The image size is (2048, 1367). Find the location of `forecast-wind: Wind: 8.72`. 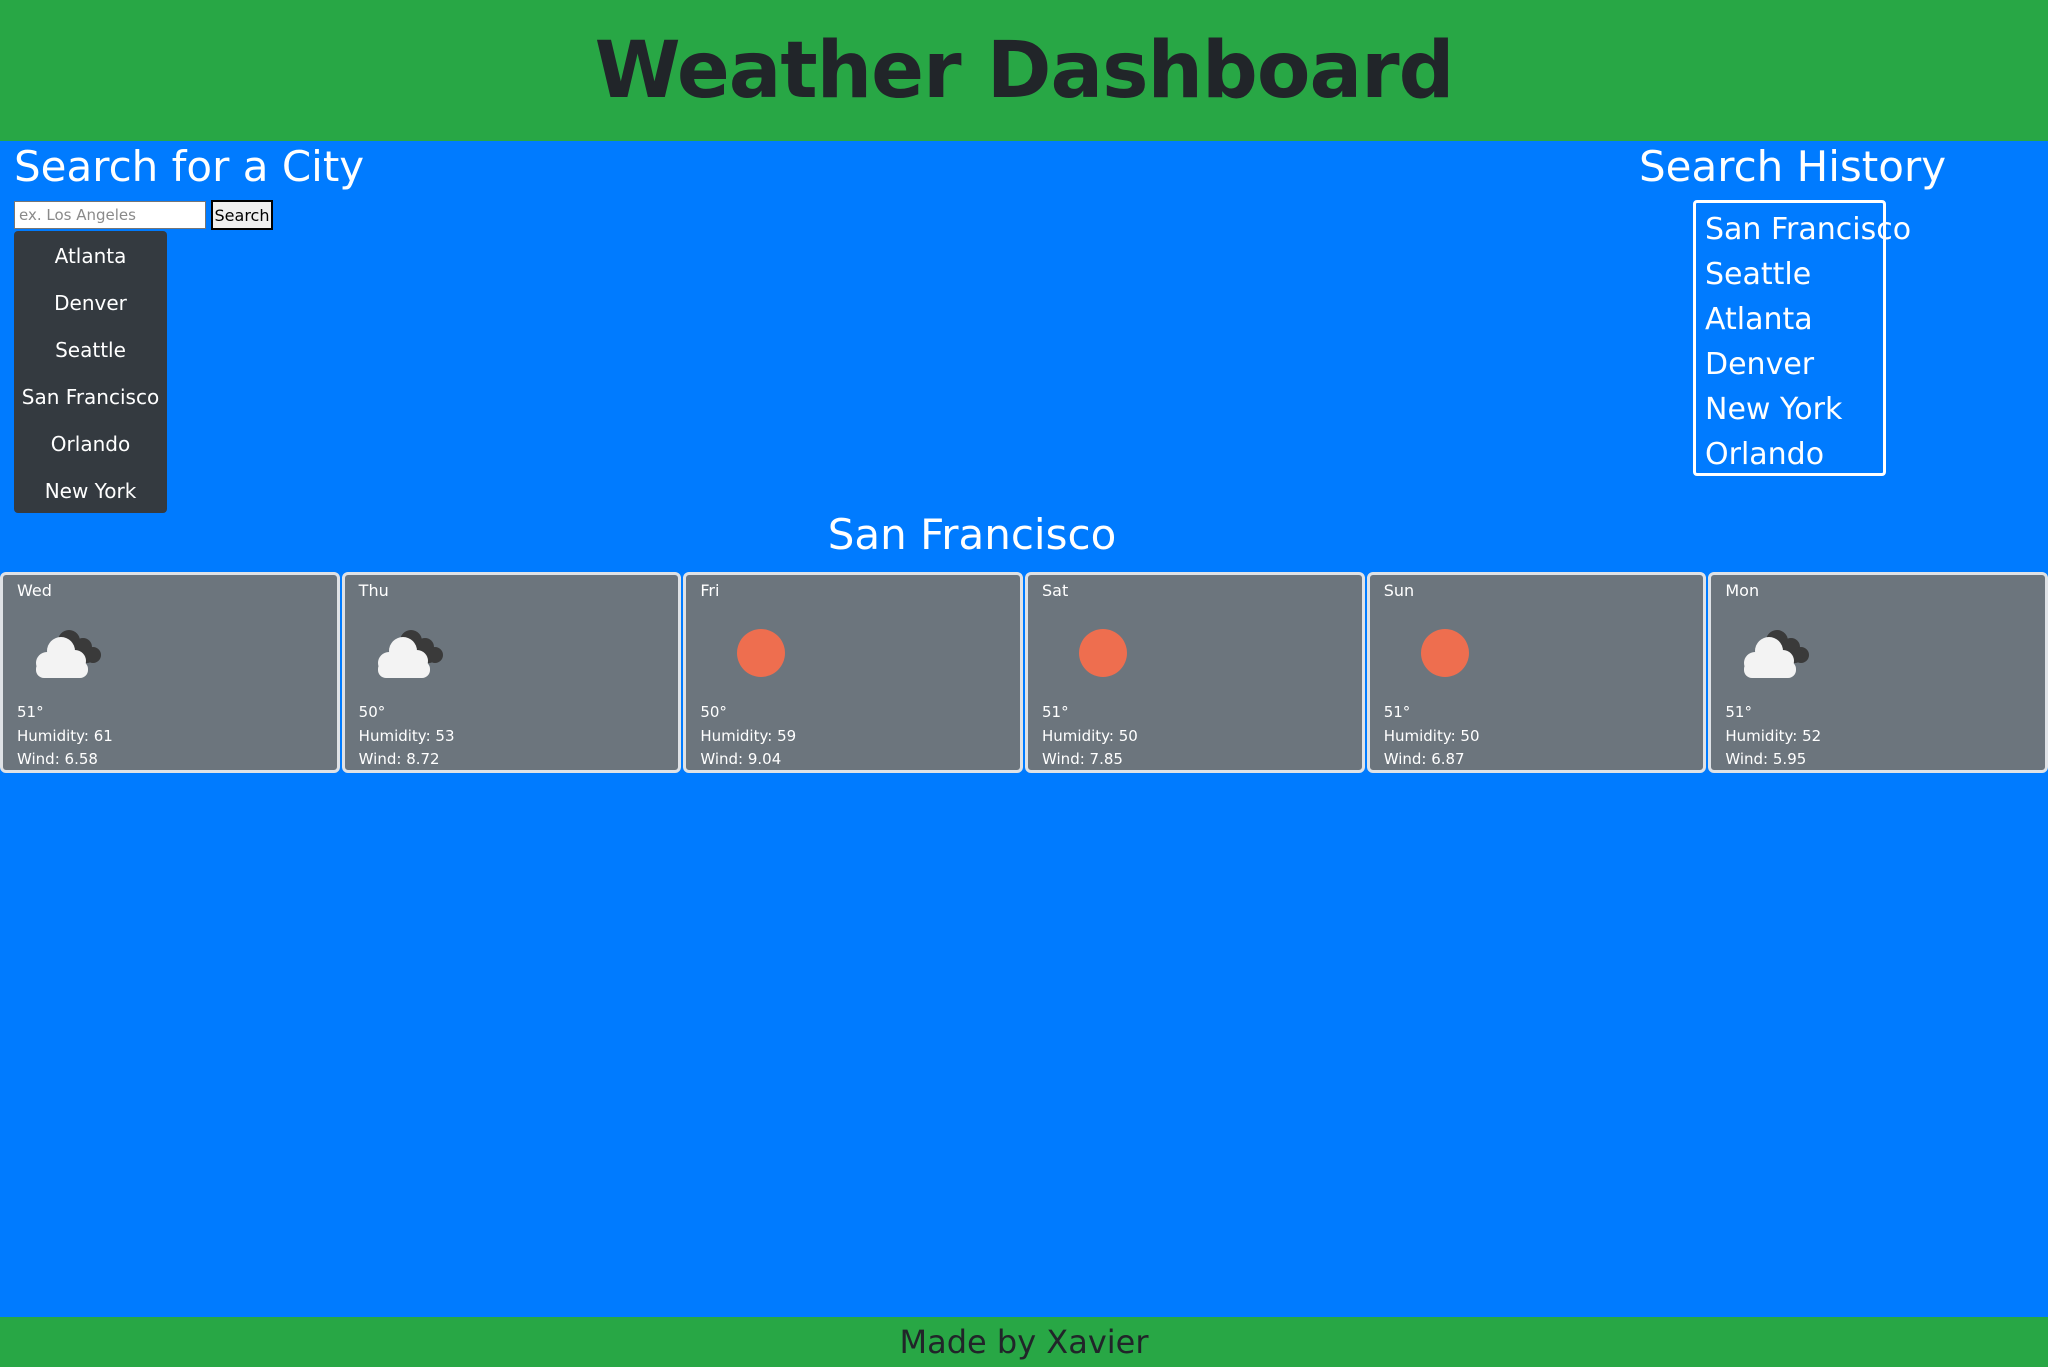

forecast-wind: Wind: 8.72 is located at coordinates (399, 759).